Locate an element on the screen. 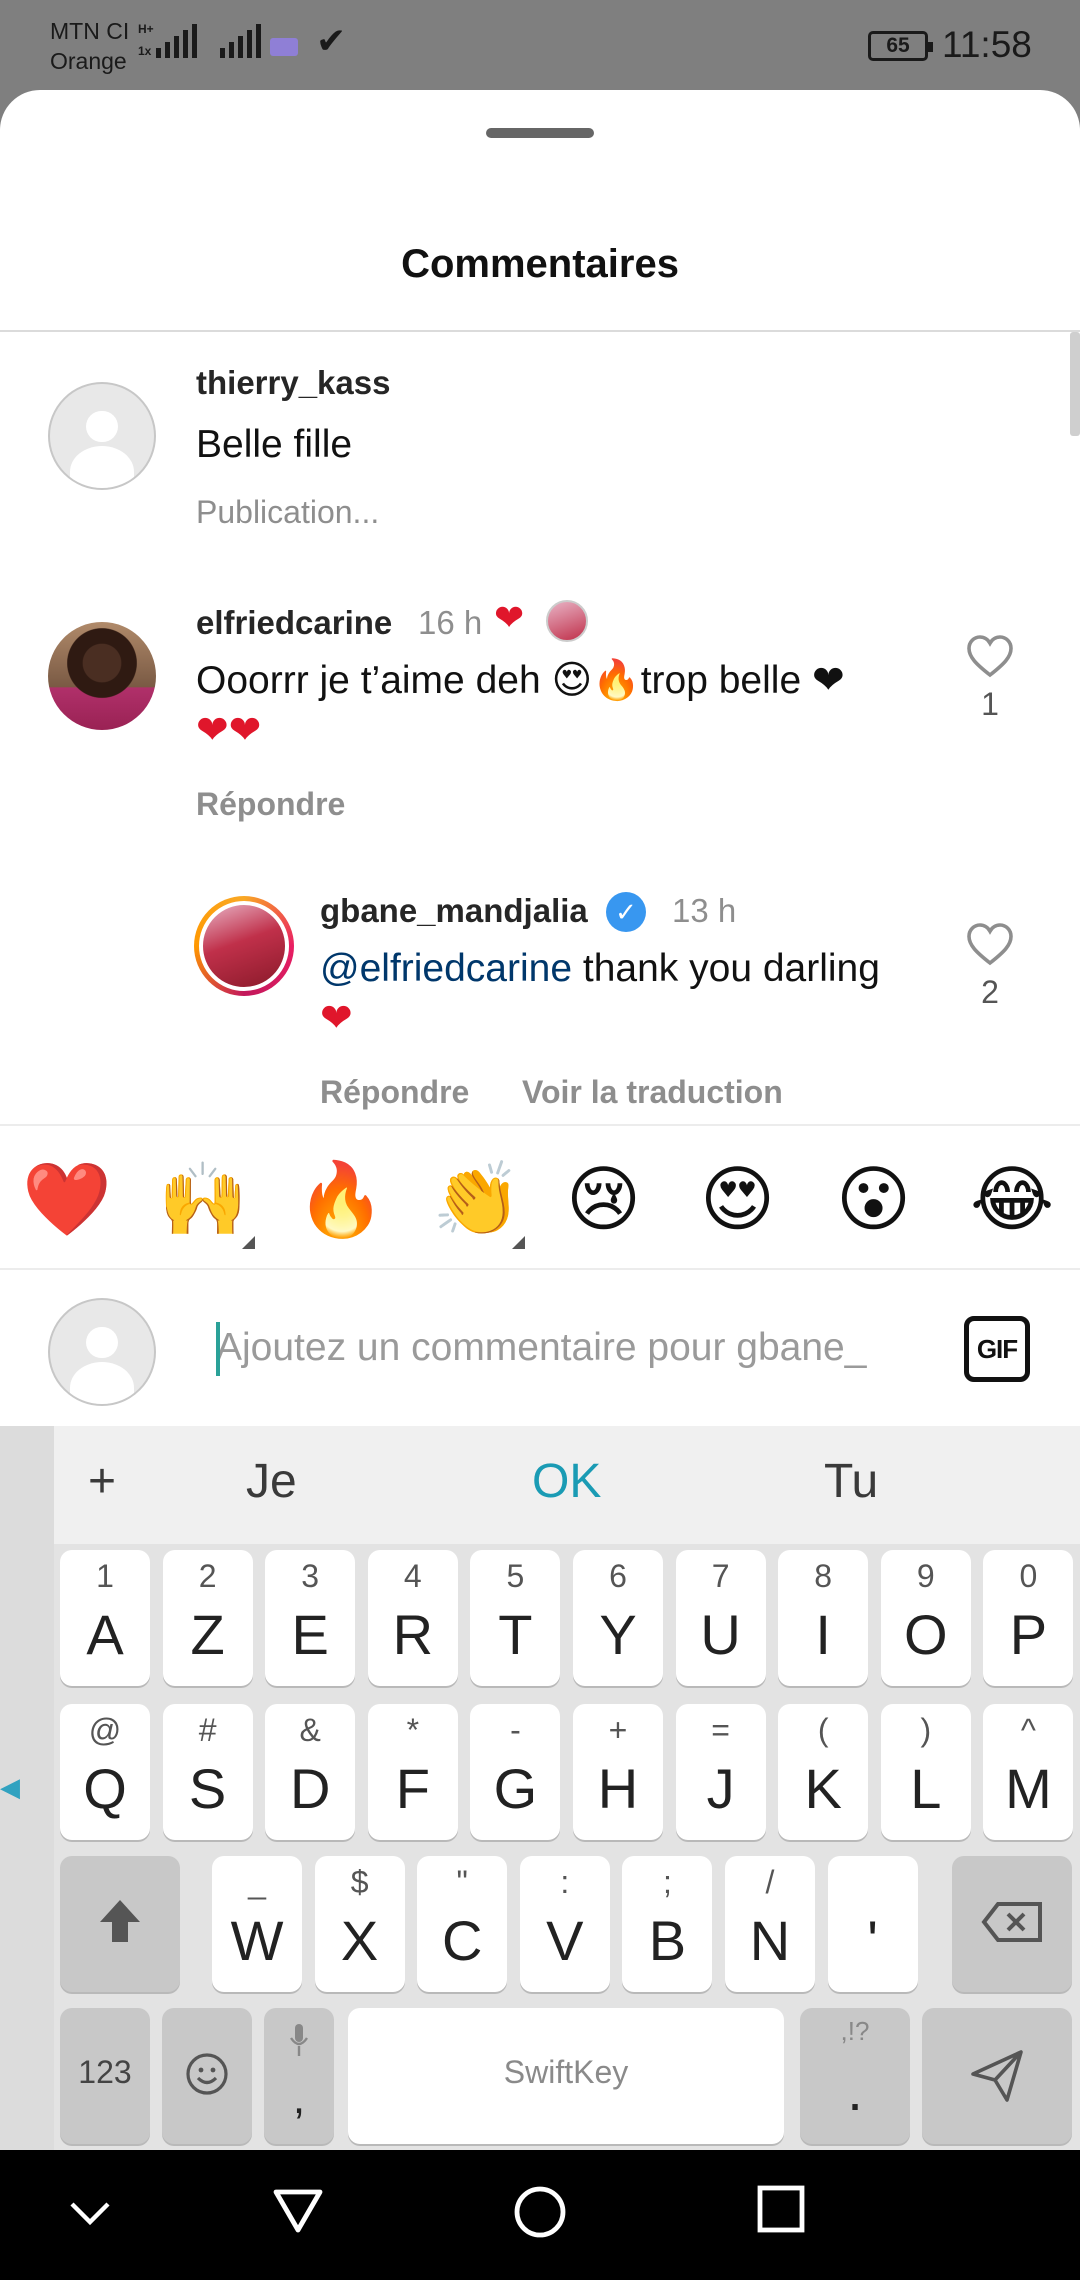  key: ) L is located at coordinates (925, 1772).